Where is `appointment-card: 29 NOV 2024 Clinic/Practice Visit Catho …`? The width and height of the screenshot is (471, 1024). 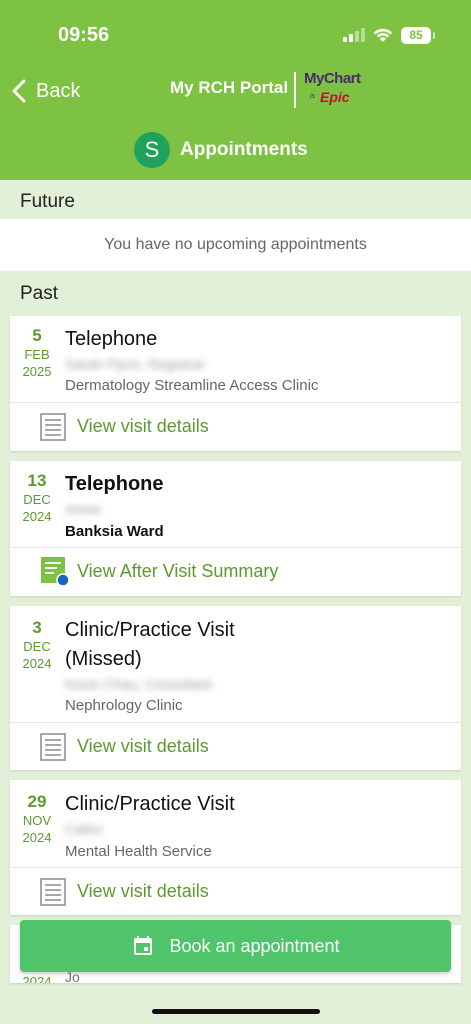
appointment-card: 29 NOV 2024 Clinic/Practice Visit Catho … is located at coordinates (235, 847).